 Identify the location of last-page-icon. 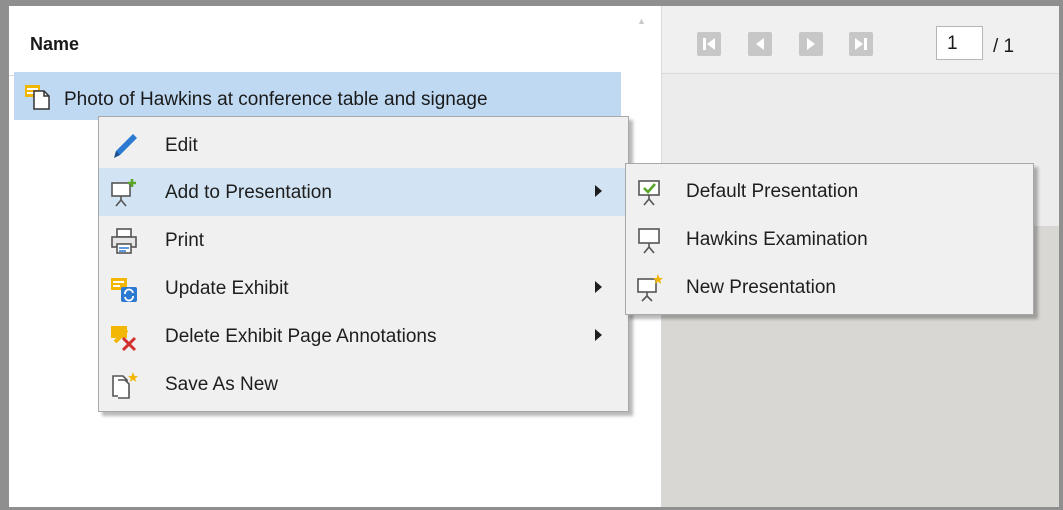
(861, 44).